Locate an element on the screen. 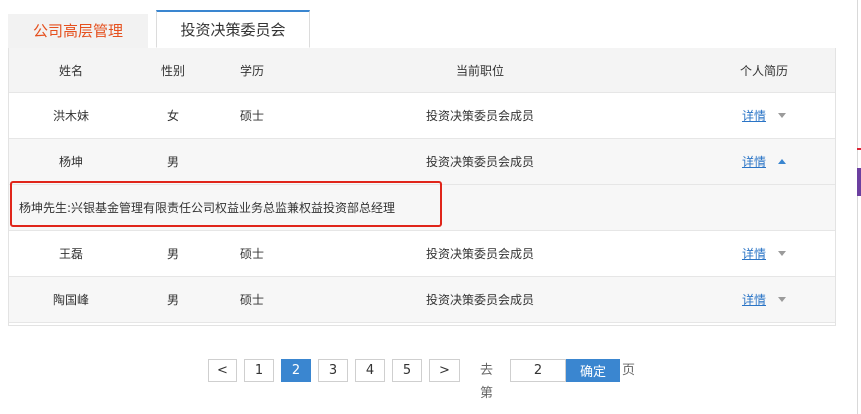  right-edge-marker is located at coordinates (859, 182).